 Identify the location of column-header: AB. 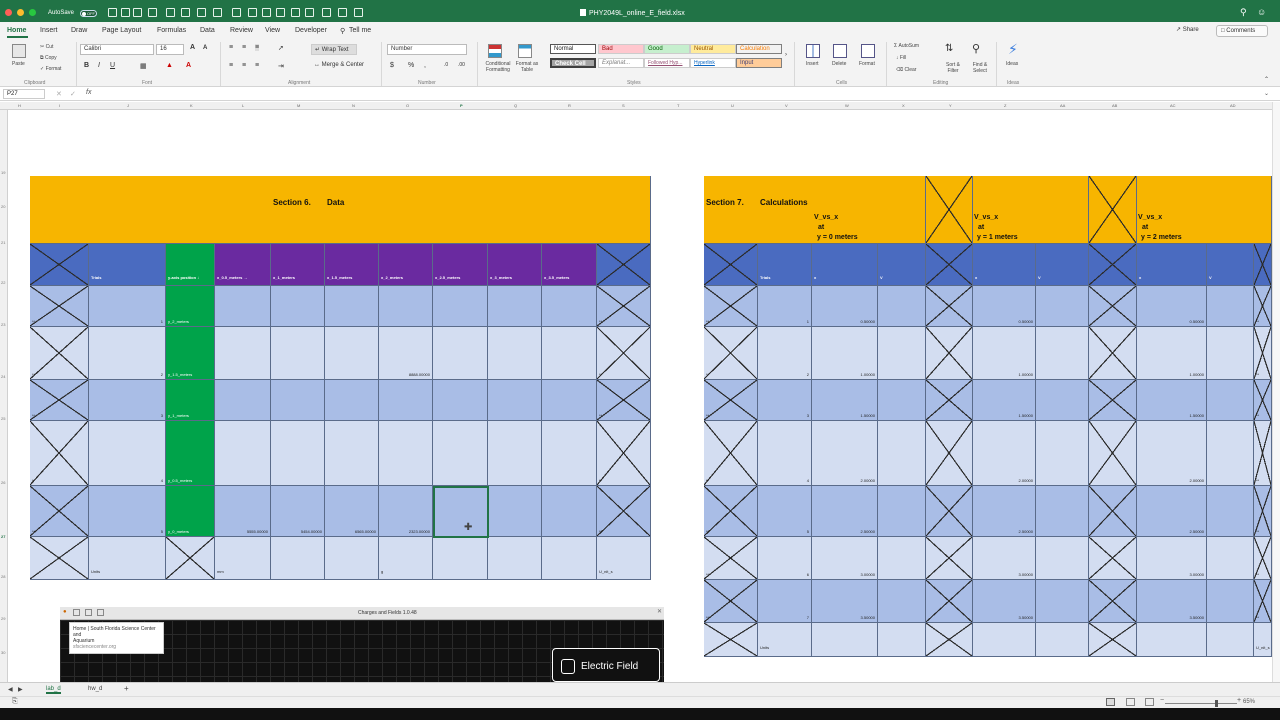
(1114, 105).